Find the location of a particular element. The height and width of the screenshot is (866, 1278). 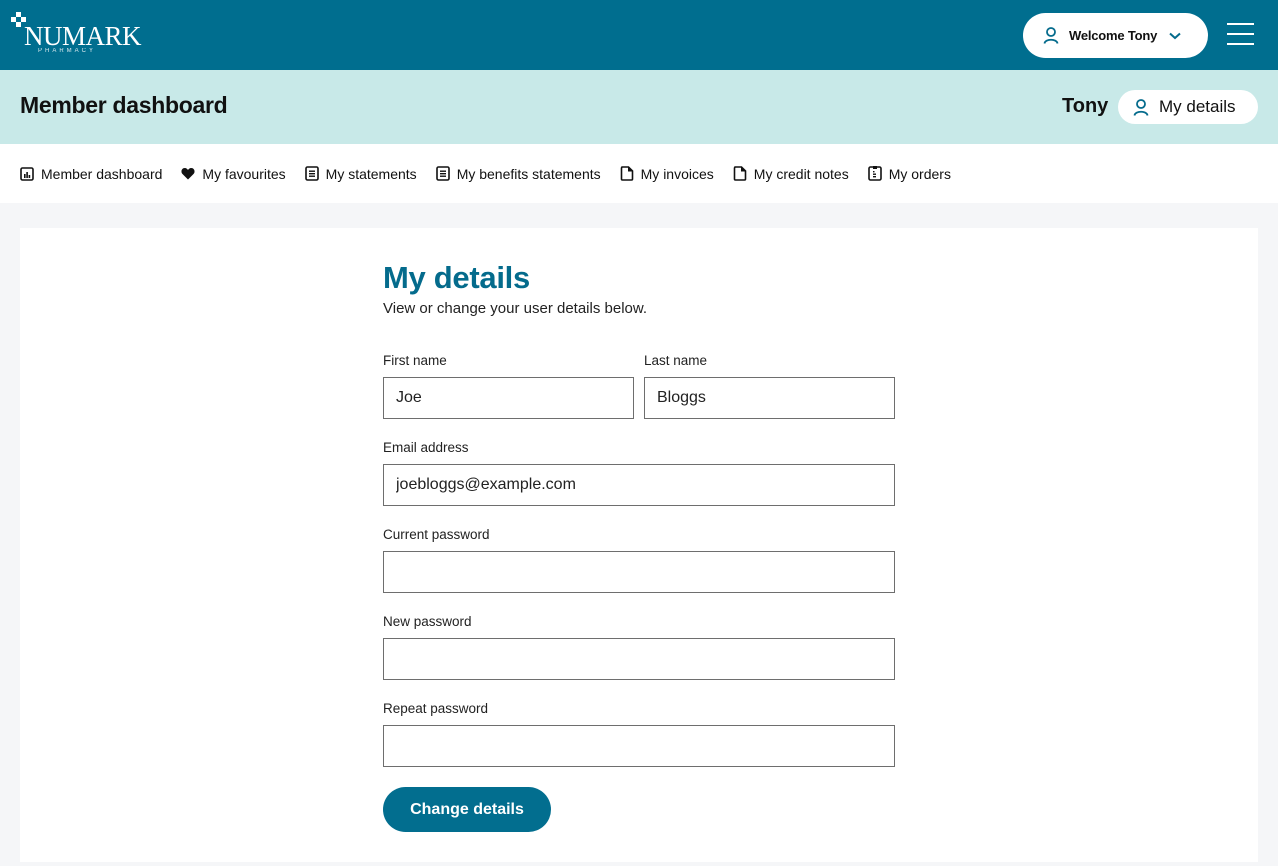

user-name: Tony is located at coordinates (1085, 106).